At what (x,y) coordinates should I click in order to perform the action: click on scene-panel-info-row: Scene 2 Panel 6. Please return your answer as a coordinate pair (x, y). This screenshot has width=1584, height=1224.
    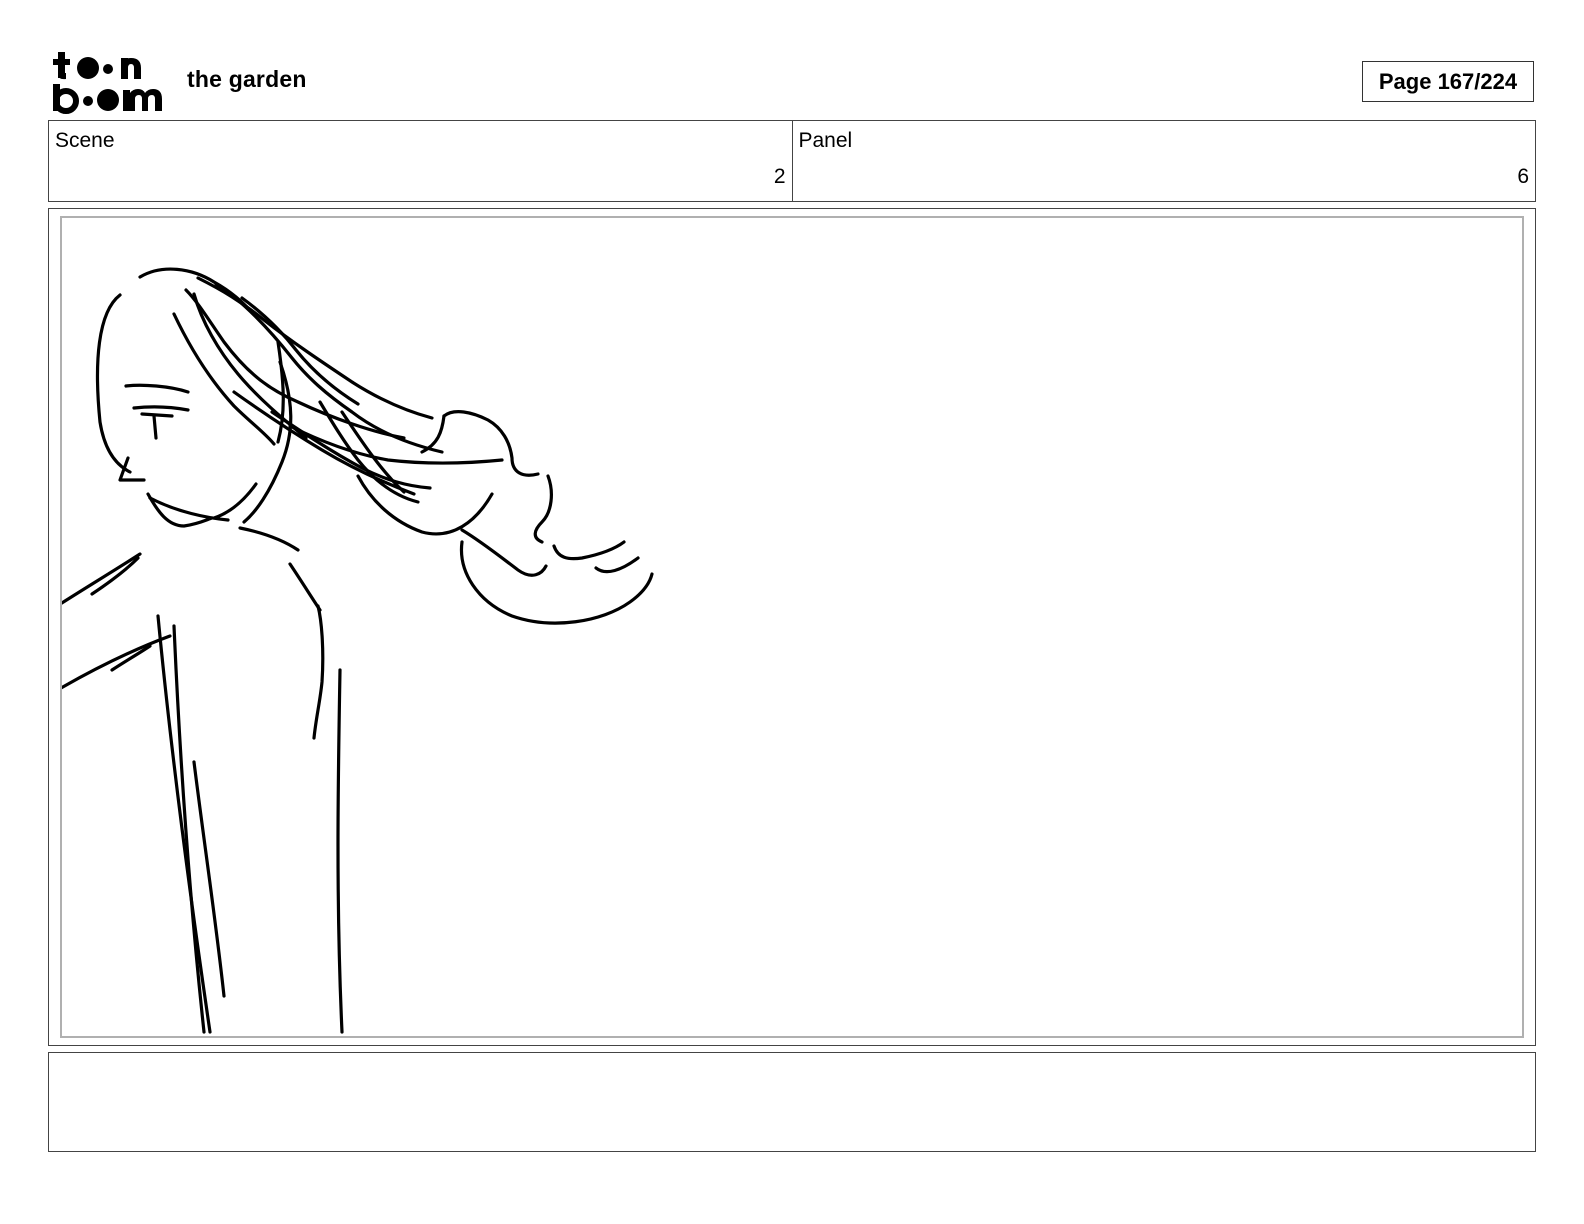
    Looking at the image, I should click on (792, 161).